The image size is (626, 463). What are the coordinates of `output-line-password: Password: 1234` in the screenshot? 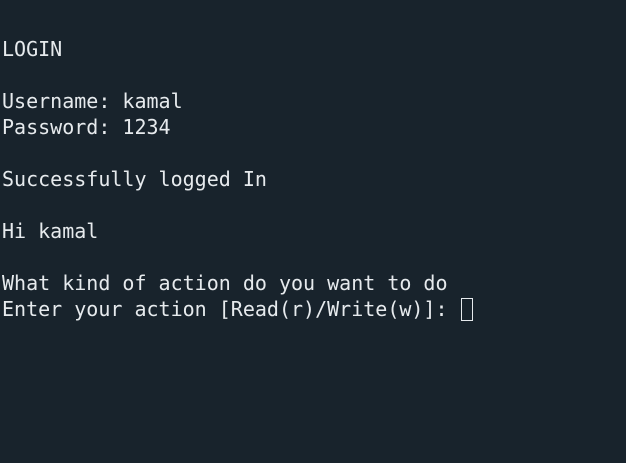 It's located at (86, 127).